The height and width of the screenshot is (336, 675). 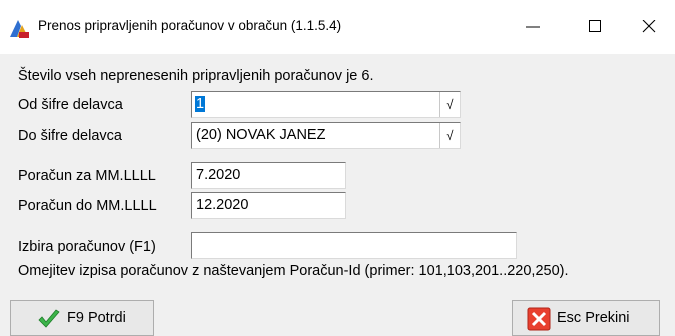 I want to click on do-sifre-field: (20) NOVAK JANEZ √, so click(x=326, y=135).